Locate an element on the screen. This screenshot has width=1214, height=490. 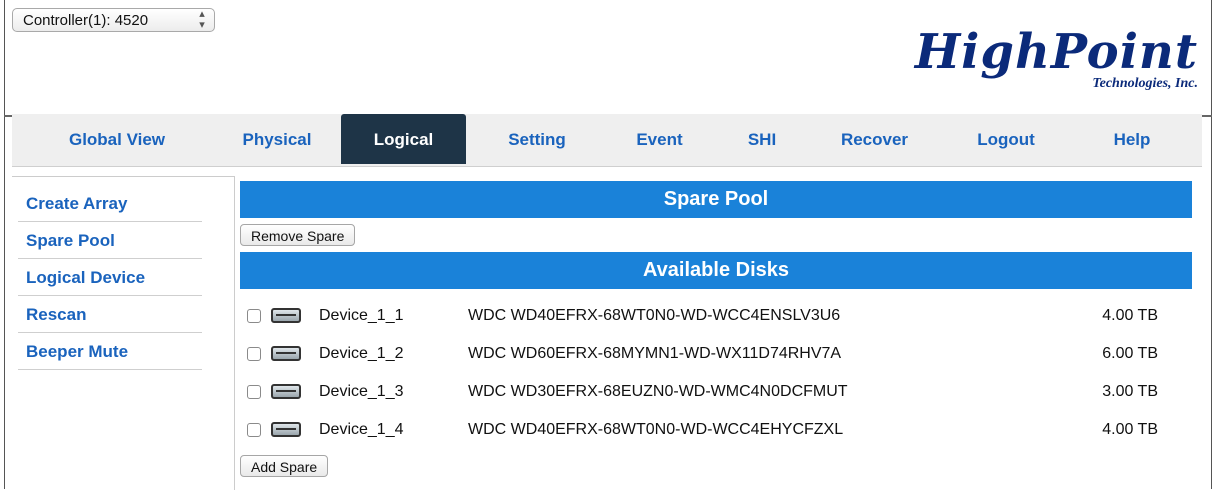
nav-tab-shi: SHI is located at coordinates (762, 139).